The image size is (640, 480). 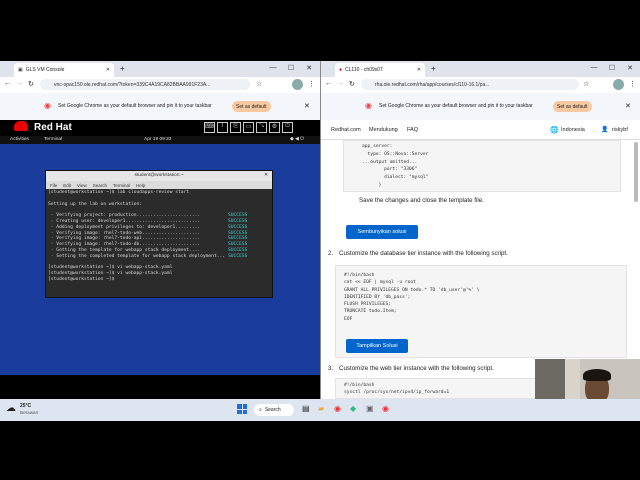 I want to click on yaml-line: port: "3306", so click(x=390, y=170).